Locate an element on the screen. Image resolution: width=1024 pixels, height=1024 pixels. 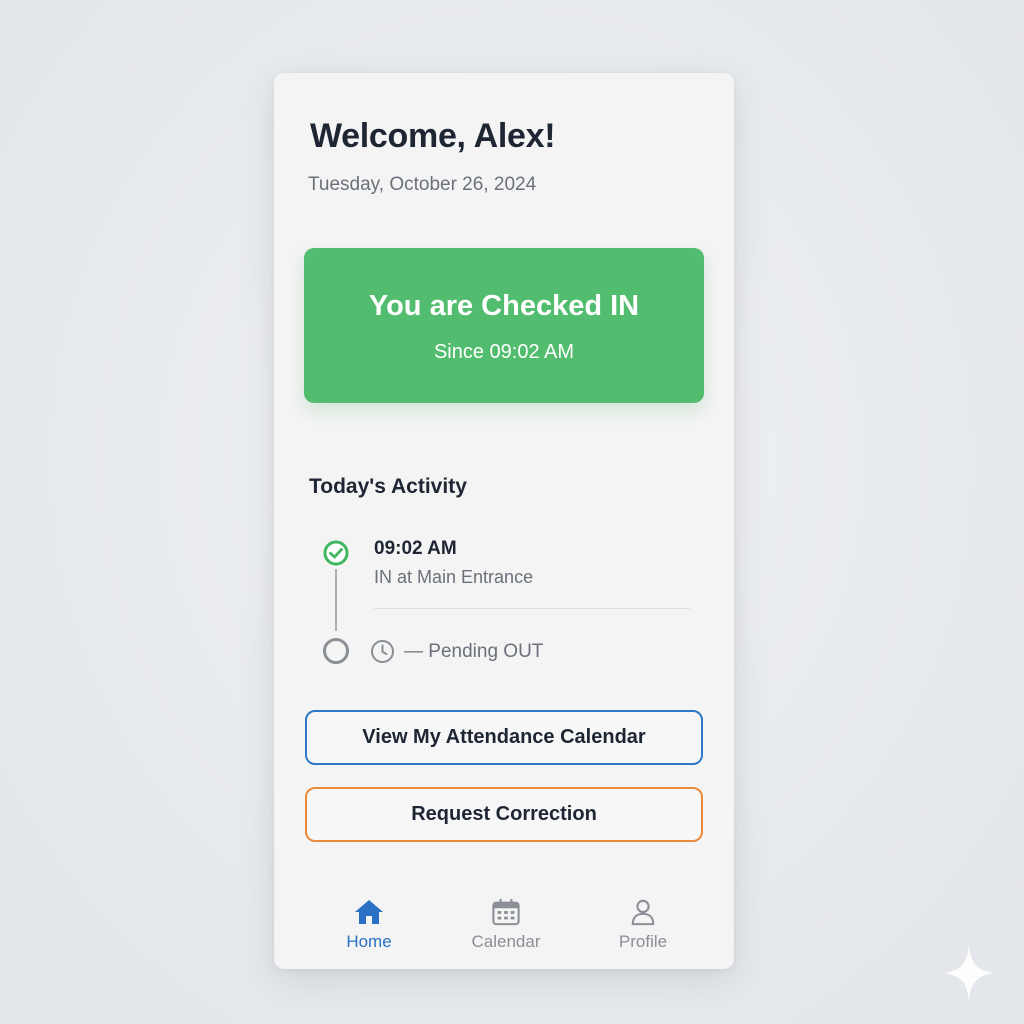
nav-item-calendar: Calendar is located at coordinates (506, 925).